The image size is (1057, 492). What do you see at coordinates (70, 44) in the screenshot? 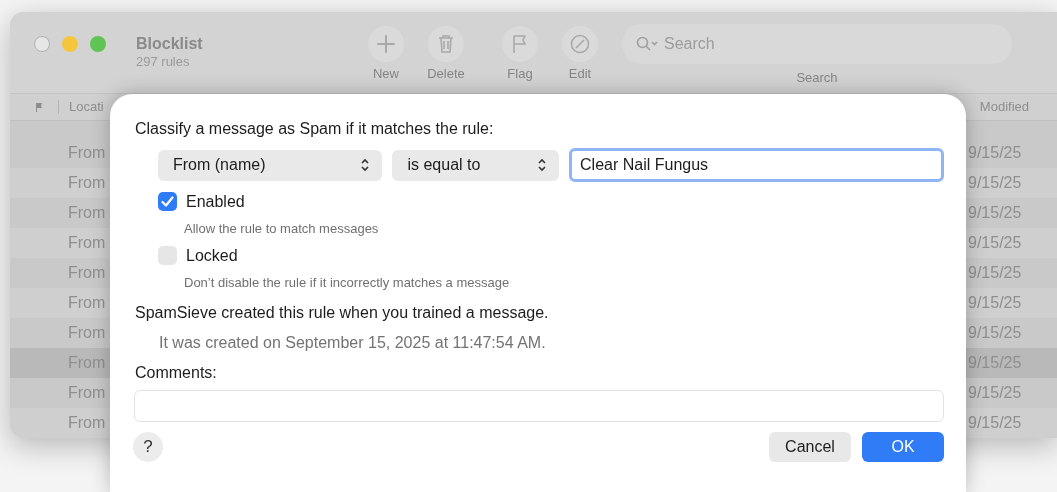
I see `minimize-button` at bounding box center [70, 44].